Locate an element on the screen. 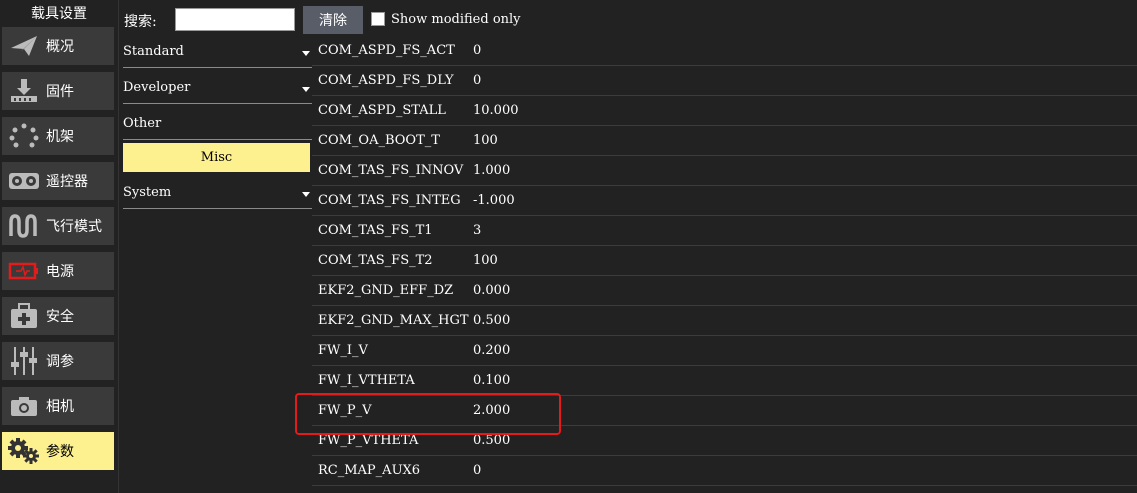  param-value: 10.000 is located at coordinates (496, 110).